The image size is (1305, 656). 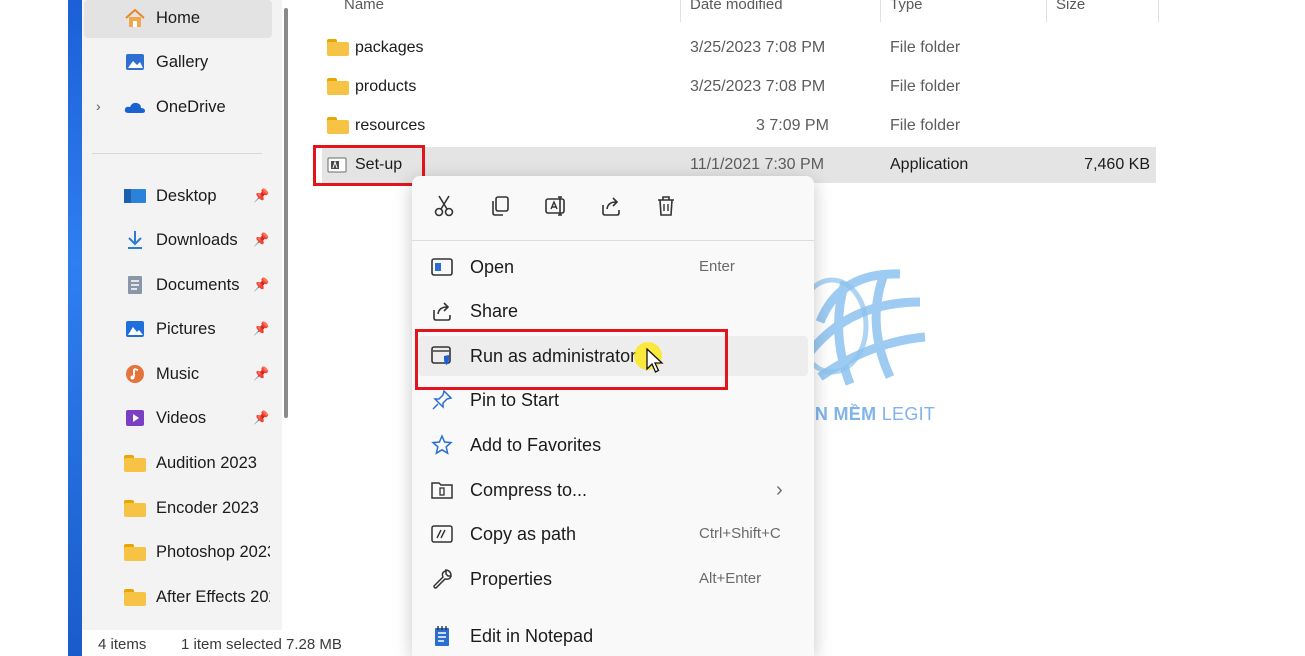 What do you see at coordinates (740, 533) in the screenshot?
I see `menu-item-shortcut: Ctrl+Shift+C` at bounding box center [740, 533].